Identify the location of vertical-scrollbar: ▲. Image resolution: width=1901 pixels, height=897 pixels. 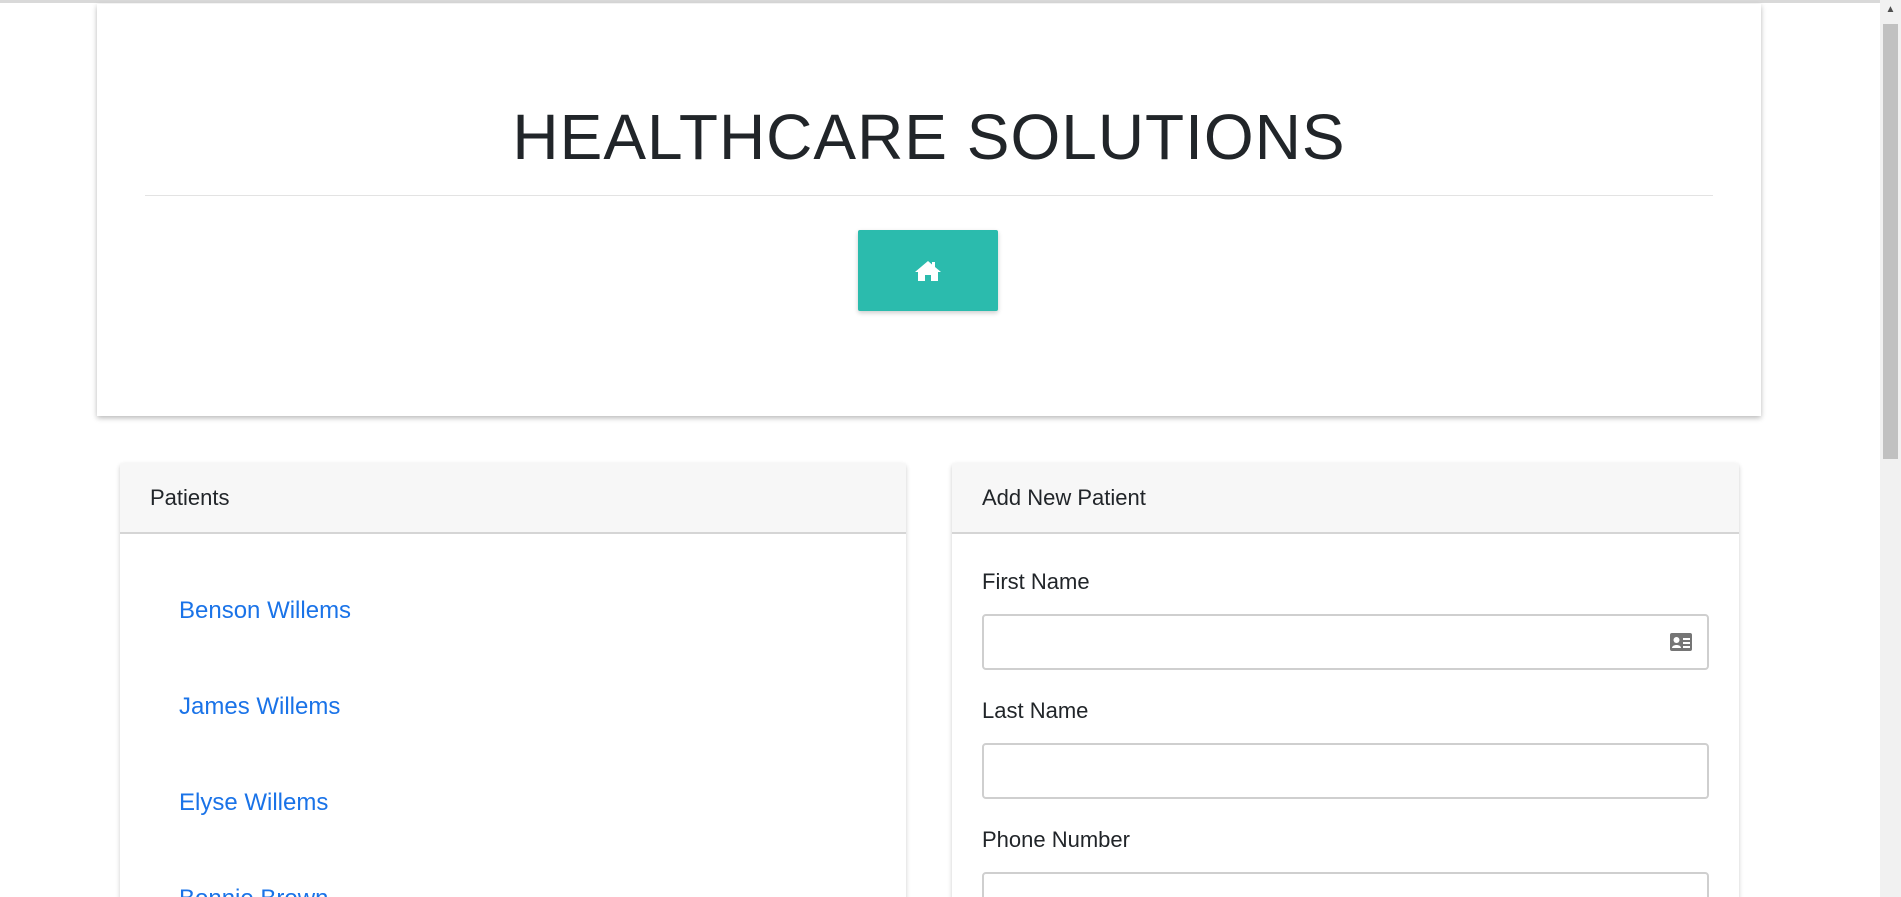
(1890, 448).